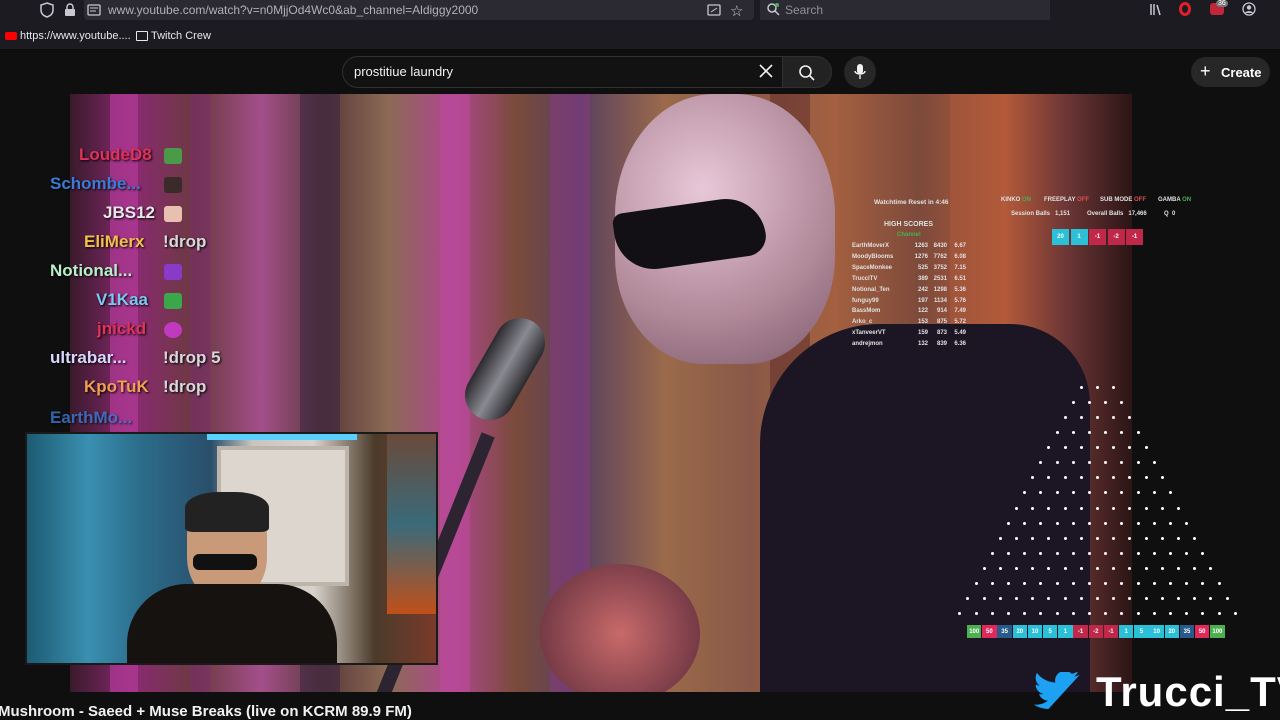 This screenshot has height=720, width=1280. Describe the element at coordinates (921, 246) in the screenshot. I see `score-cell-a: 1263` at that location.